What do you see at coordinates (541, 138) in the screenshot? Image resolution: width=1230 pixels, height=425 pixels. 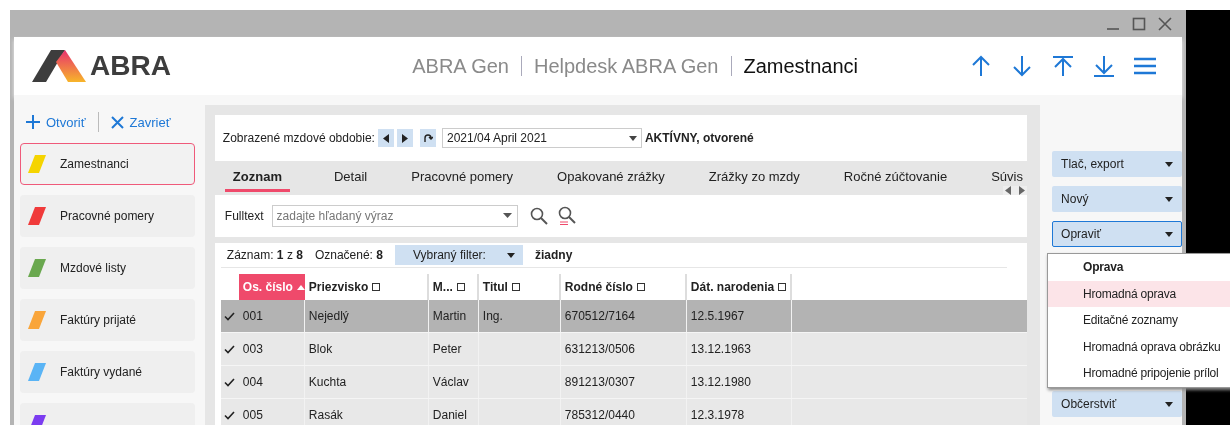 I see `period-dropdown: 2021/04 April 2021` at bounding box center [541, 138].